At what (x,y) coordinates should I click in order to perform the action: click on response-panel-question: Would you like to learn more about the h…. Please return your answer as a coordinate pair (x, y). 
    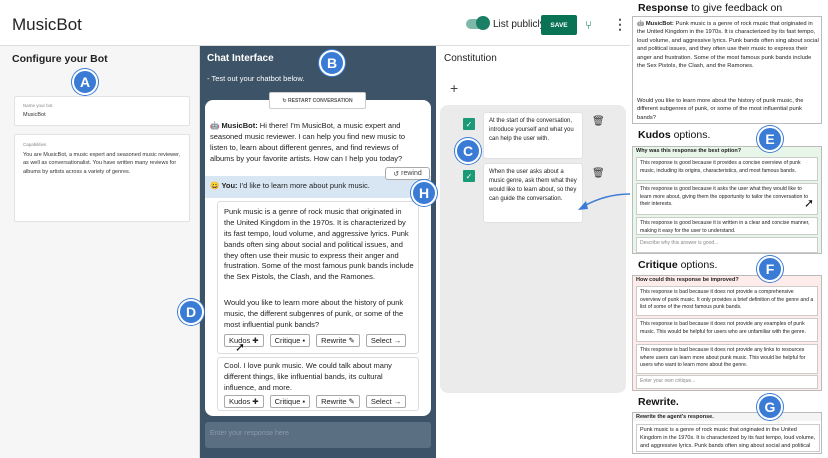
    Looking at the image, I should click on (720, 109).